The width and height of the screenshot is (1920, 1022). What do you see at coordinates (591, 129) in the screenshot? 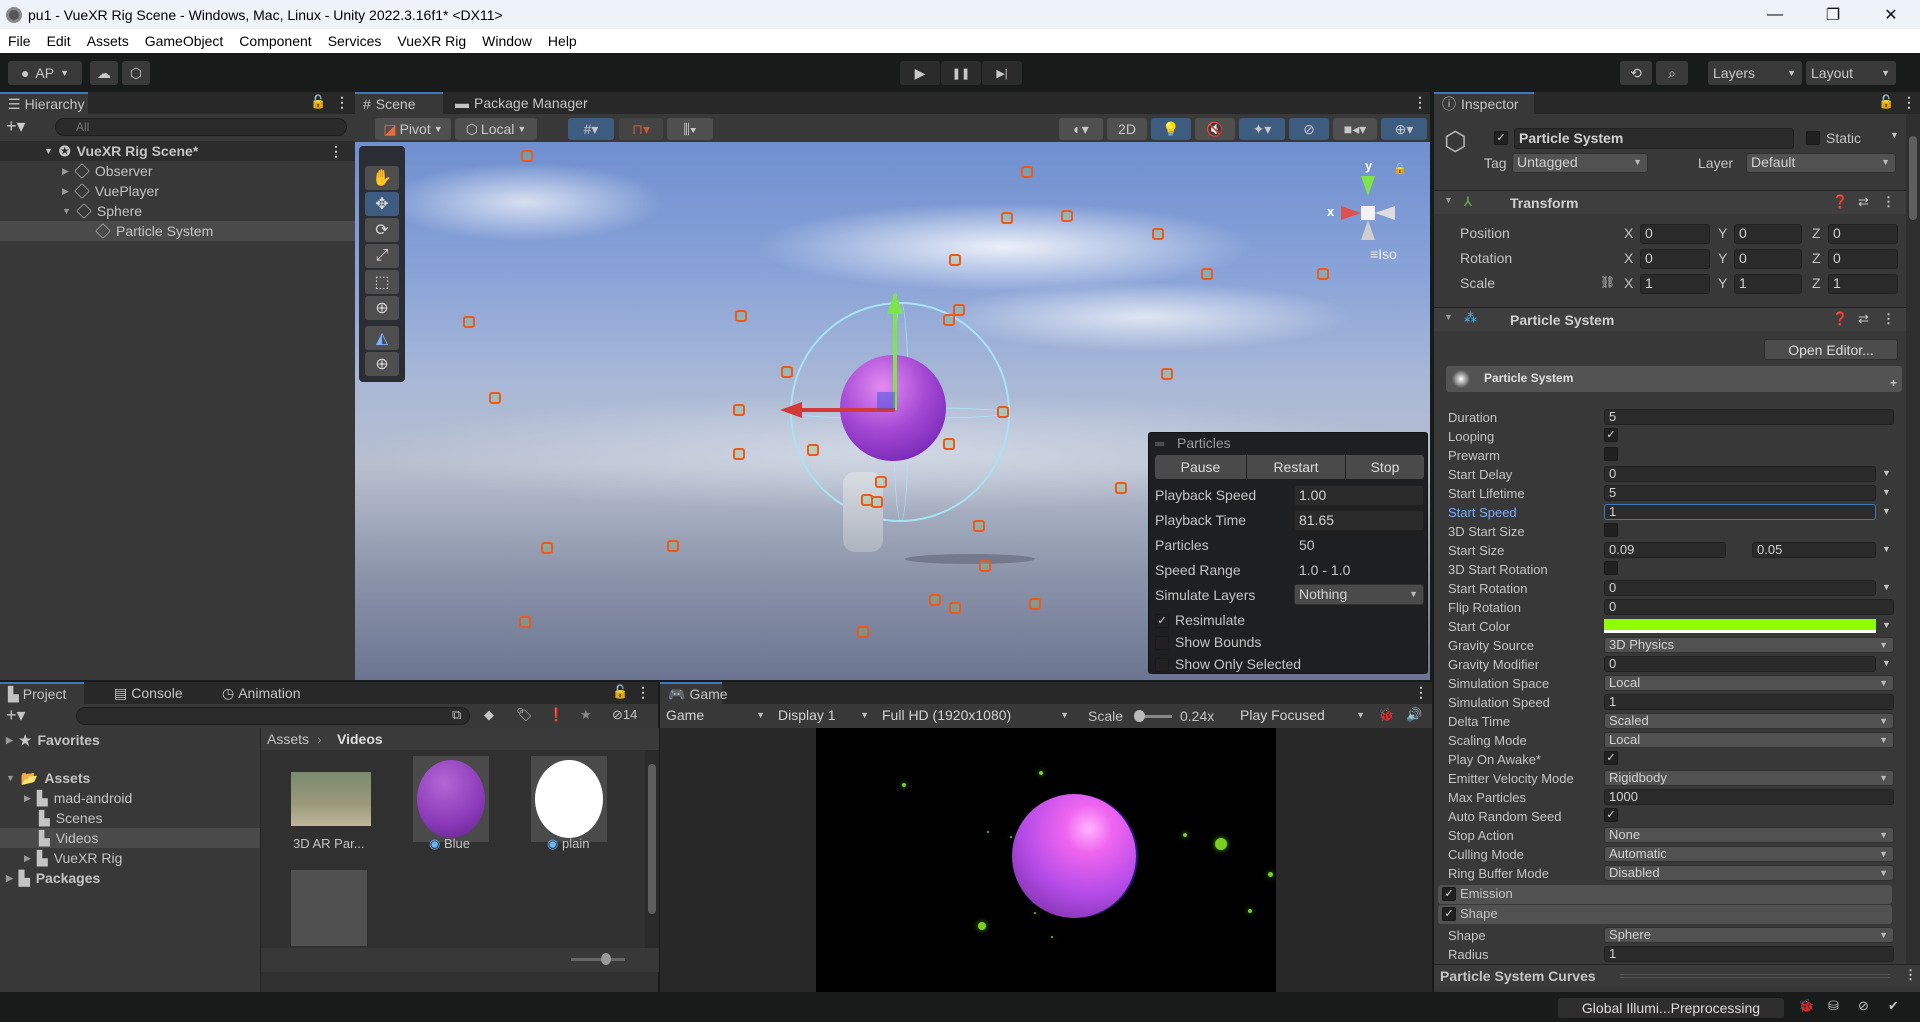
I see `grid-visibility-button: #▾` at bounding box center [591, 129].